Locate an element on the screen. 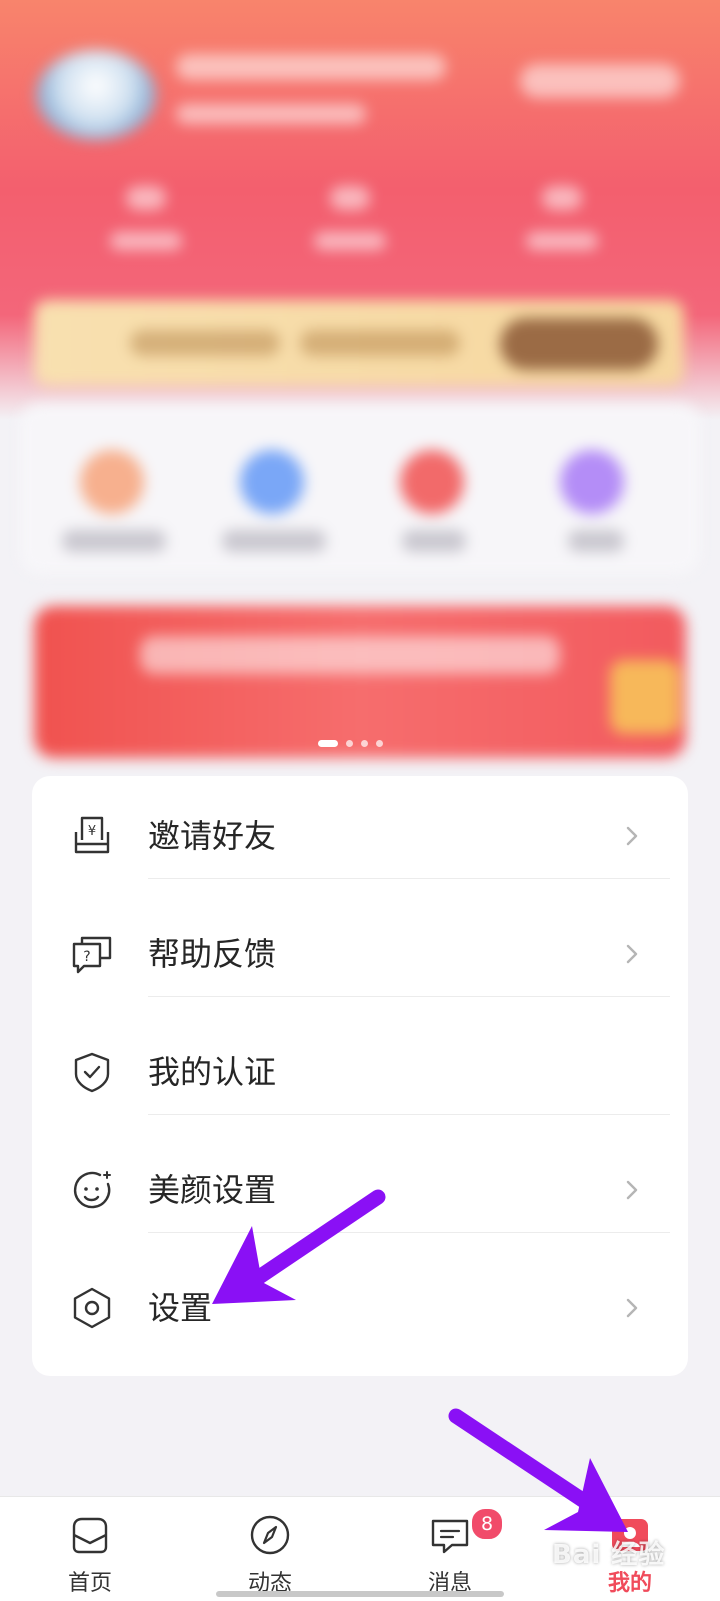  hexagon-gear-icon is located at coordinates (92, 1308).